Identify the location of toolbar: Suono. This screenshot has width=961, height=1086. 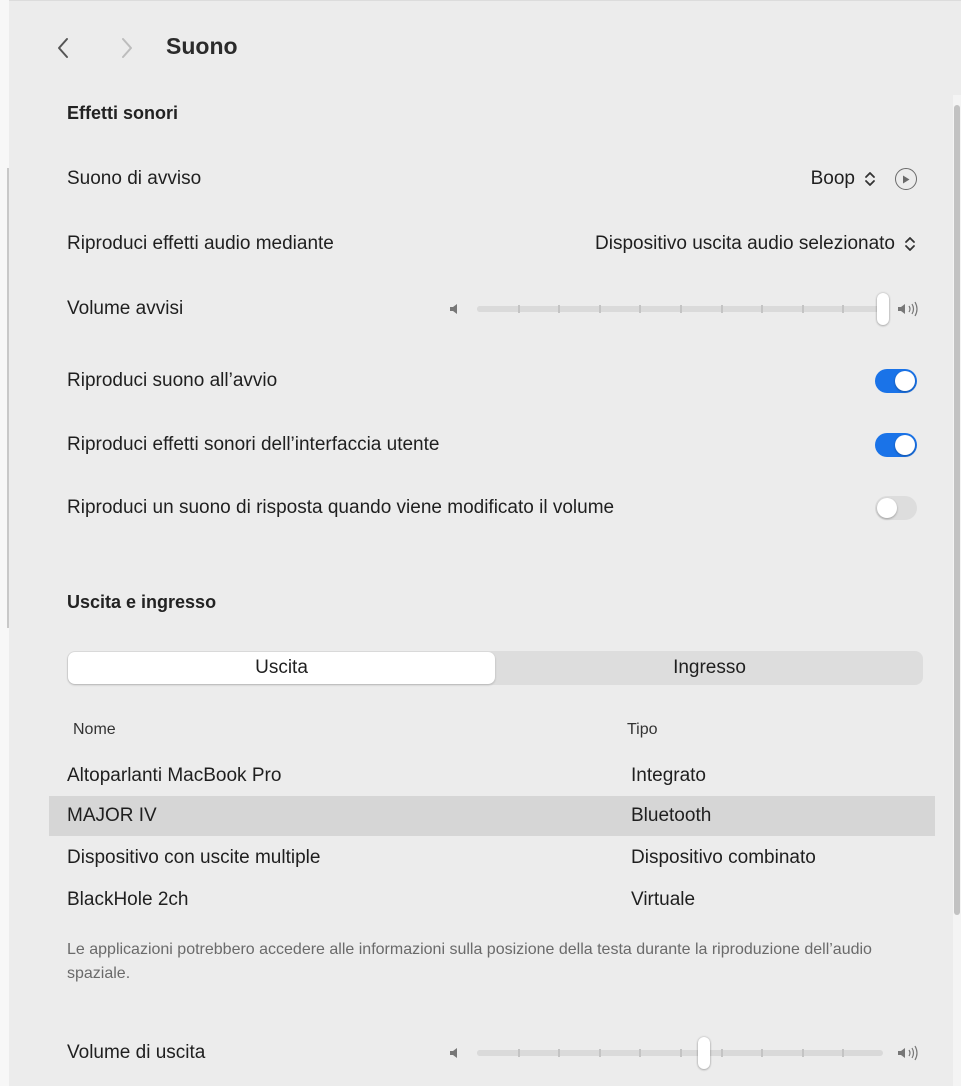
(485, 48).